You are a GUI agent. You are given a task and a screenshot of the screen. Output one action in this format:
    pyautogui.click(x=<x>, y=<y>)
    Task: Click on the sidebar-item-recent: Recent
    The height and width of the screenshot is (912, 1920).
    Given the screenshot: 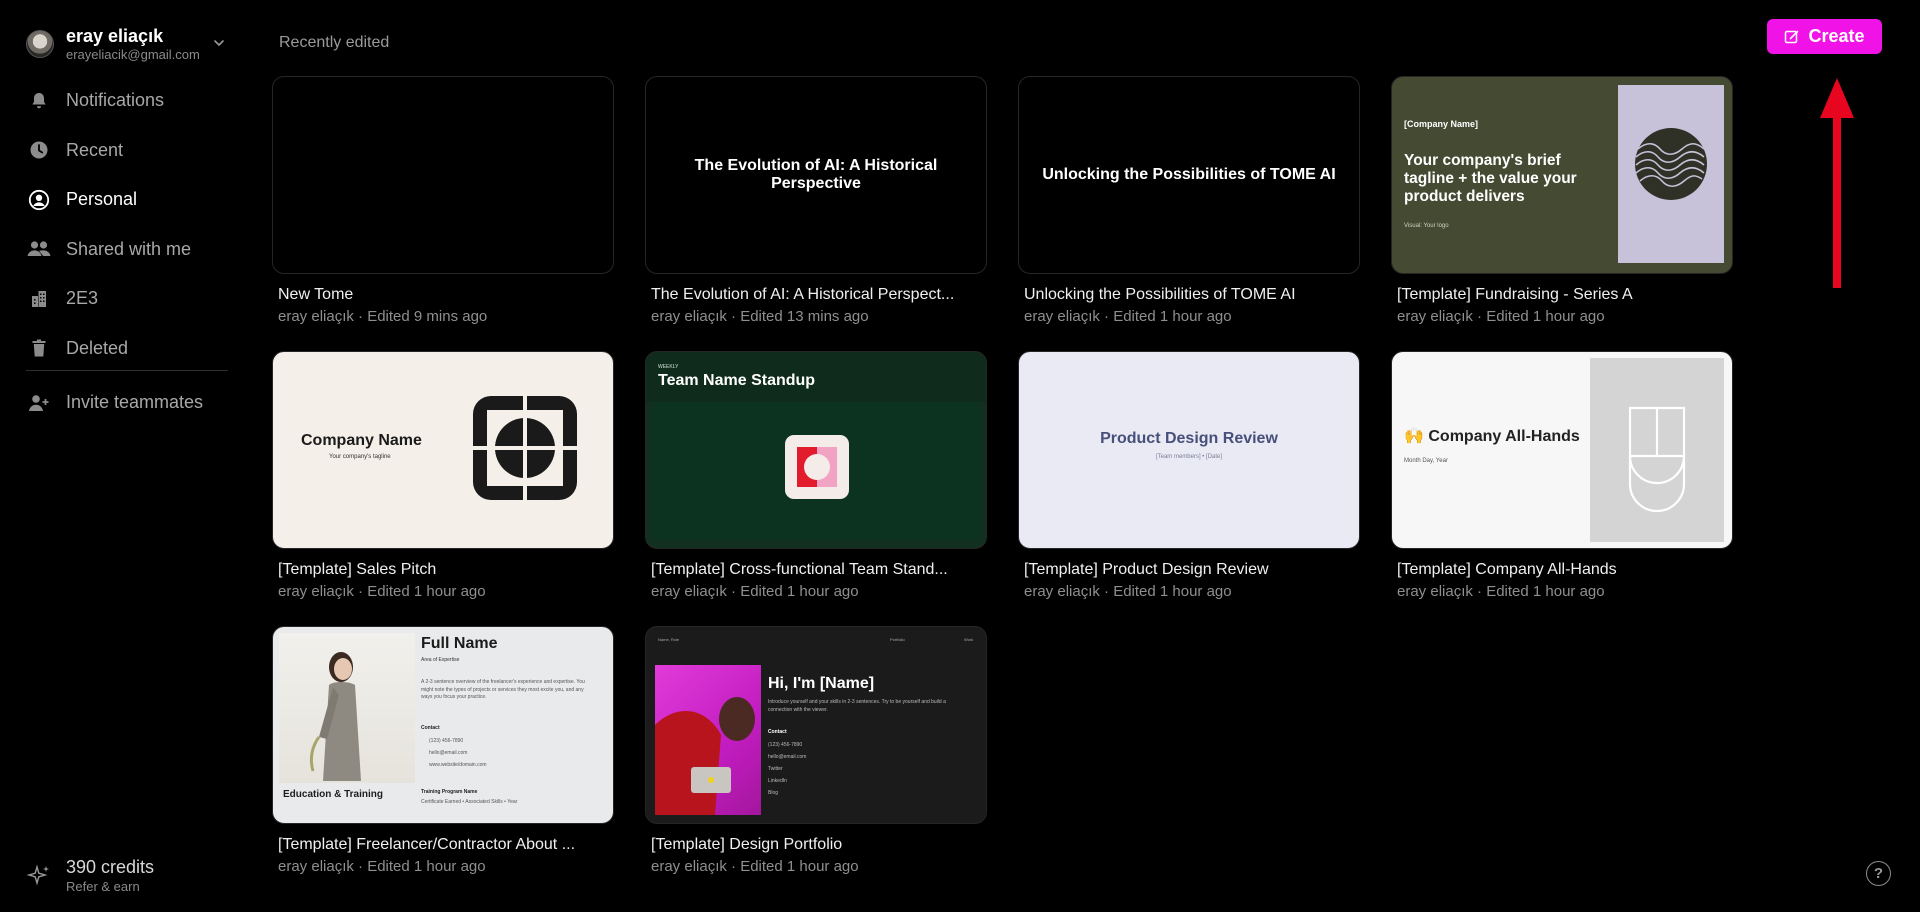 What is the action you would take?
    pyautogui.click(x=126, y=151)
    